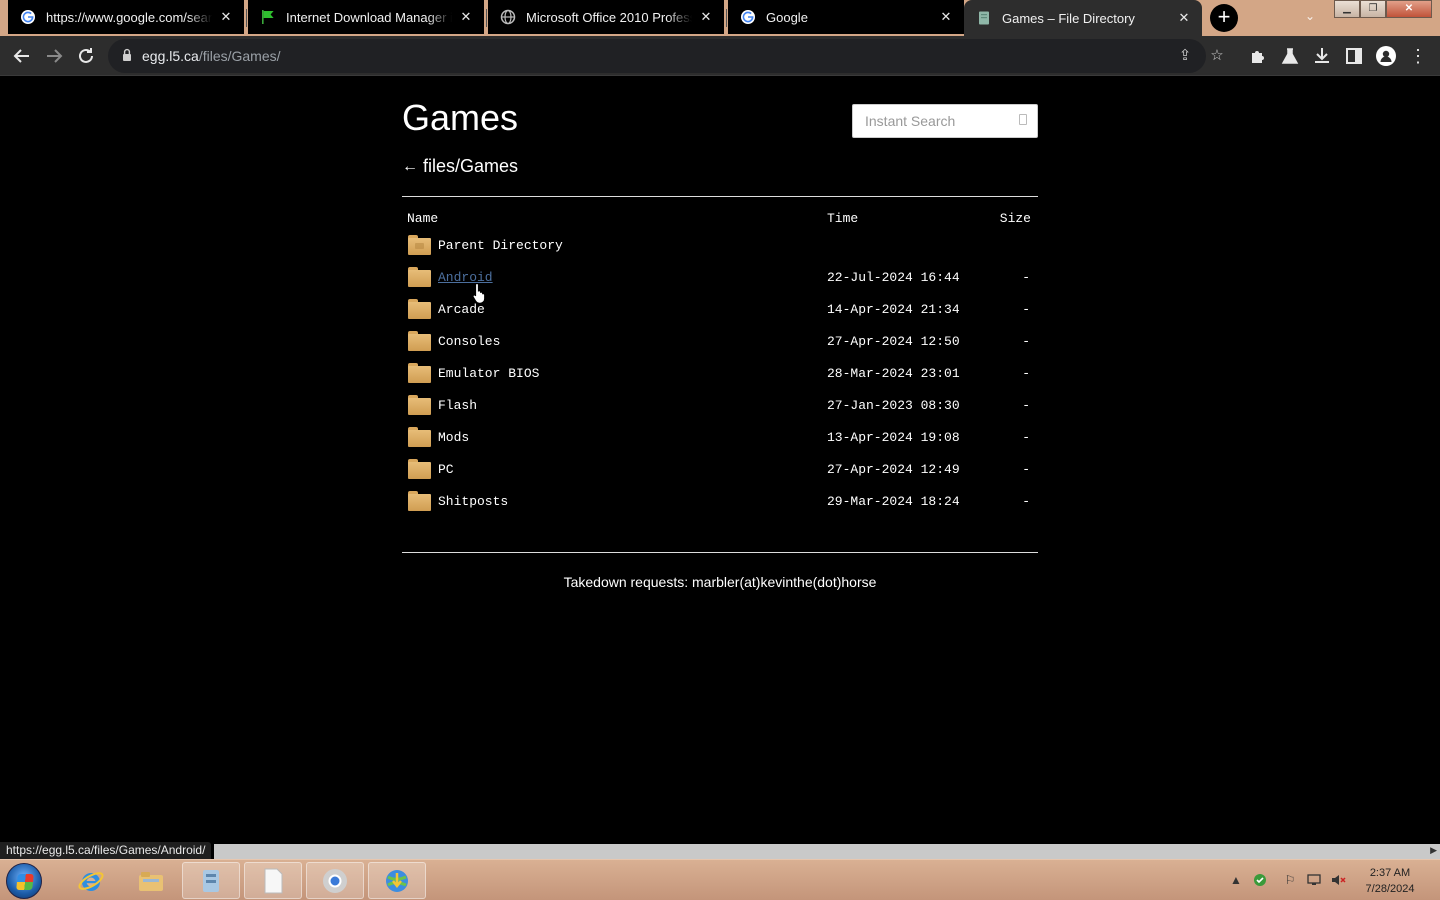 The width and height of the screenshot is (1440, 900). I want to click on search-input, so click(933, 121).